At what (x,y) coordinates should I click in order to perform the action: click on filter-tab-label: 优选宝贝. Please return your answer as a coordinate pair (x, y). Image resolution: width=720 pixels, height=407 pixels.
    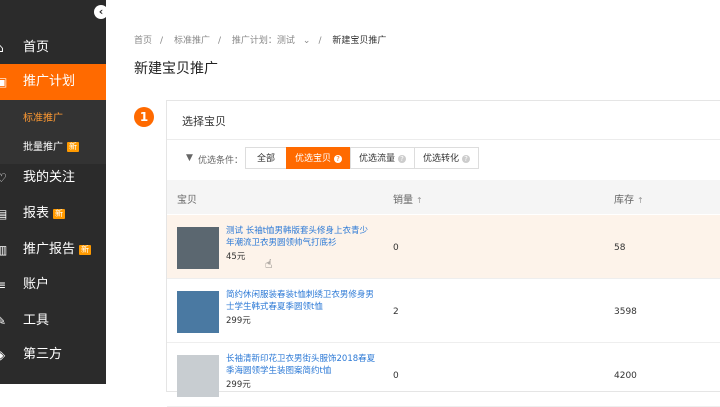
    Looking at the image, I should click on (312, 159).